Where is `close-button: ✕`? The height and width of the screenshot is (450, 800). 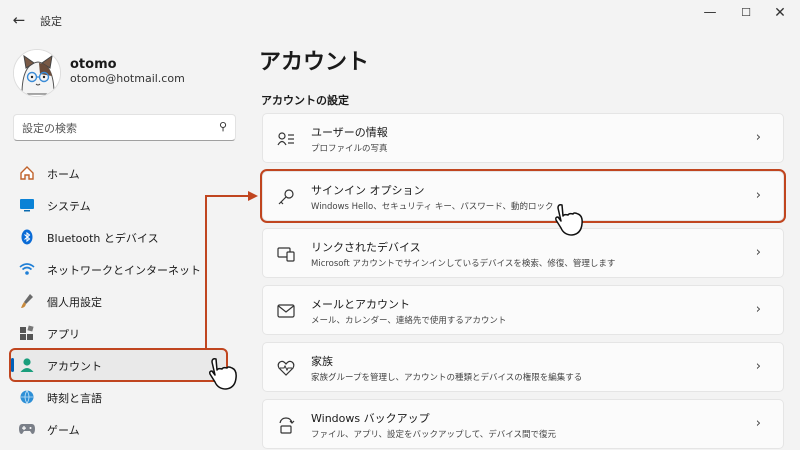
close-button: ✕ is located at coordinates (780, 13).